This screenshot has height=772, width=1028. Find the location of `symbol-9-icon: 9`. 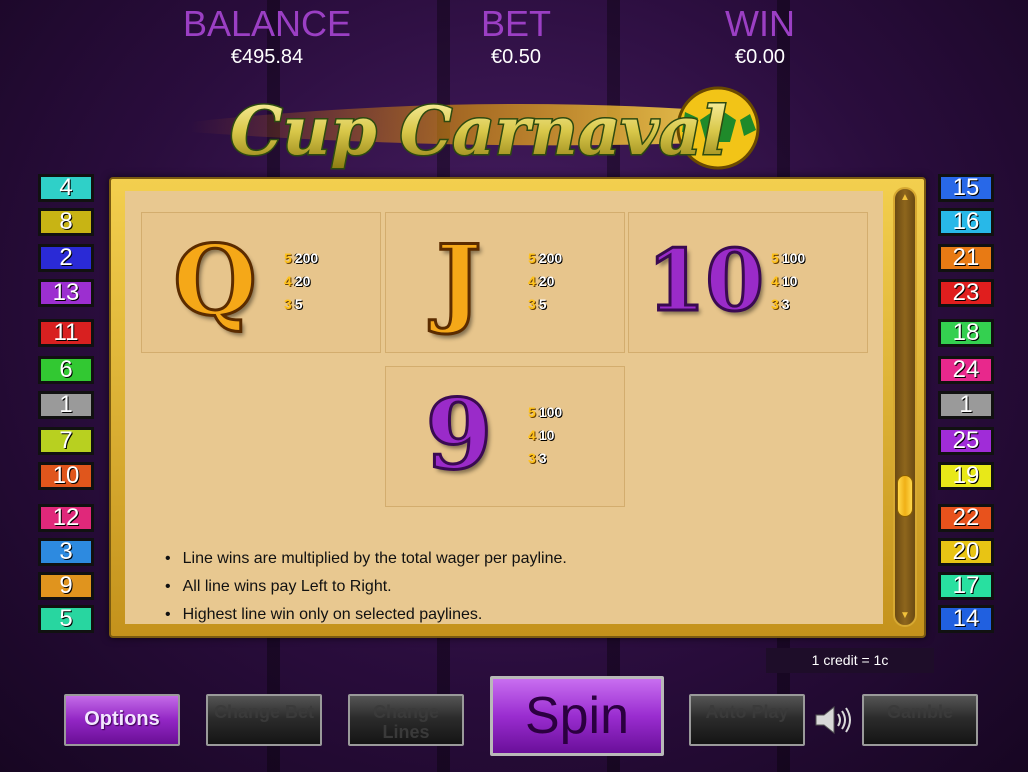

symbol-9-icon: 9 is located at coordinates (459, 435).